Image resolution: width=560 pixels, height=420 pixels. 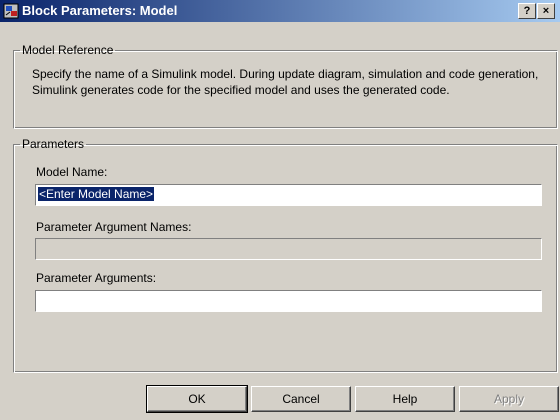 I want to click on model-name-field: <Enter Model Name>, so click(x=288, y=195).